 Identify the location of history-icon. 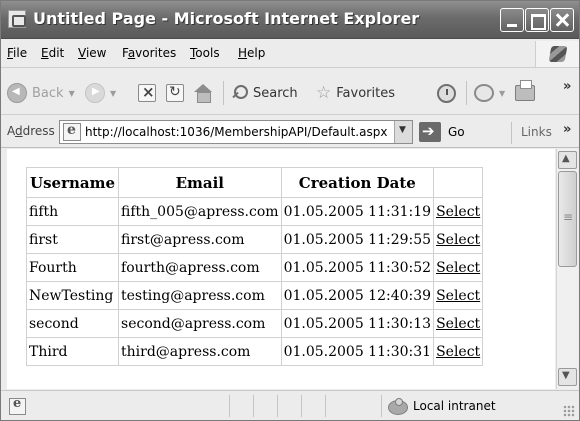
(446, 93).